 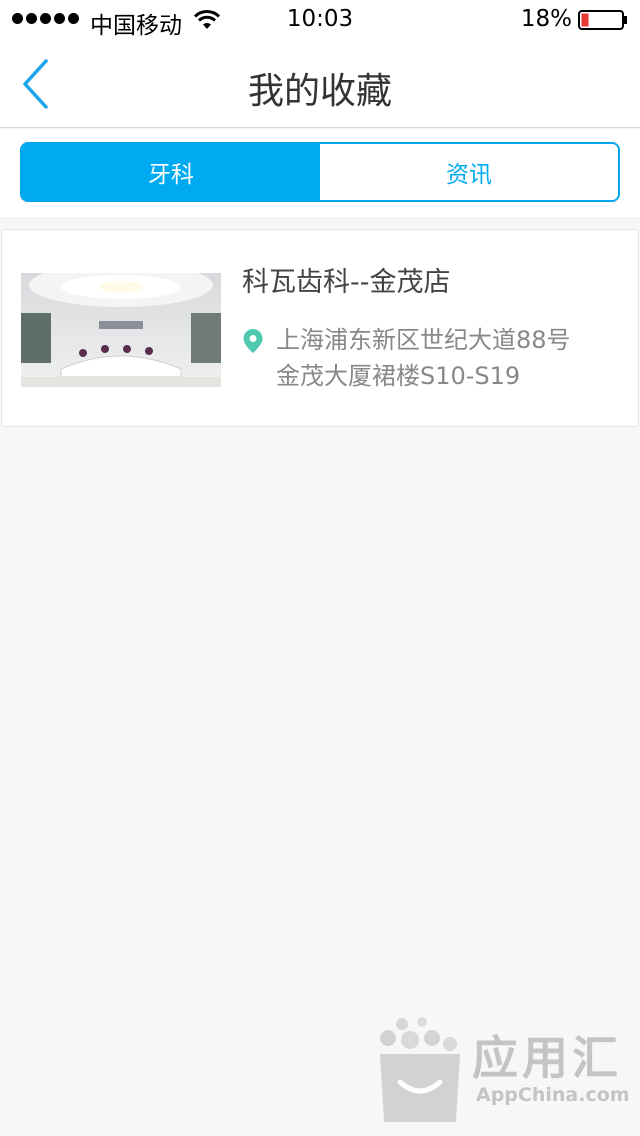 I want to click on battery-percent: 18%, so click(x=546, y=19).